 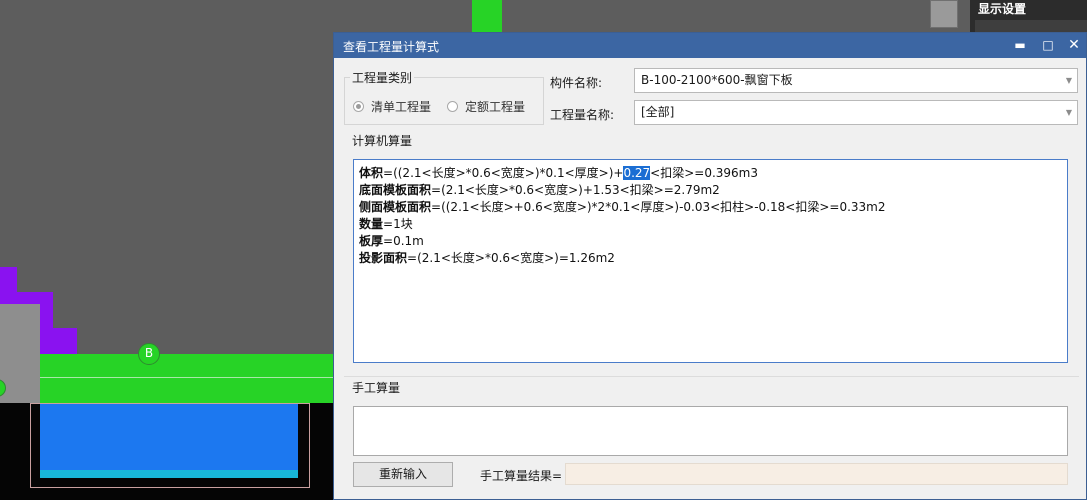 What do you see at coordinates (1002, 9) in the screenshot?
I see `display-settings-title: 显示设置` at bounding box center [1002, 9].